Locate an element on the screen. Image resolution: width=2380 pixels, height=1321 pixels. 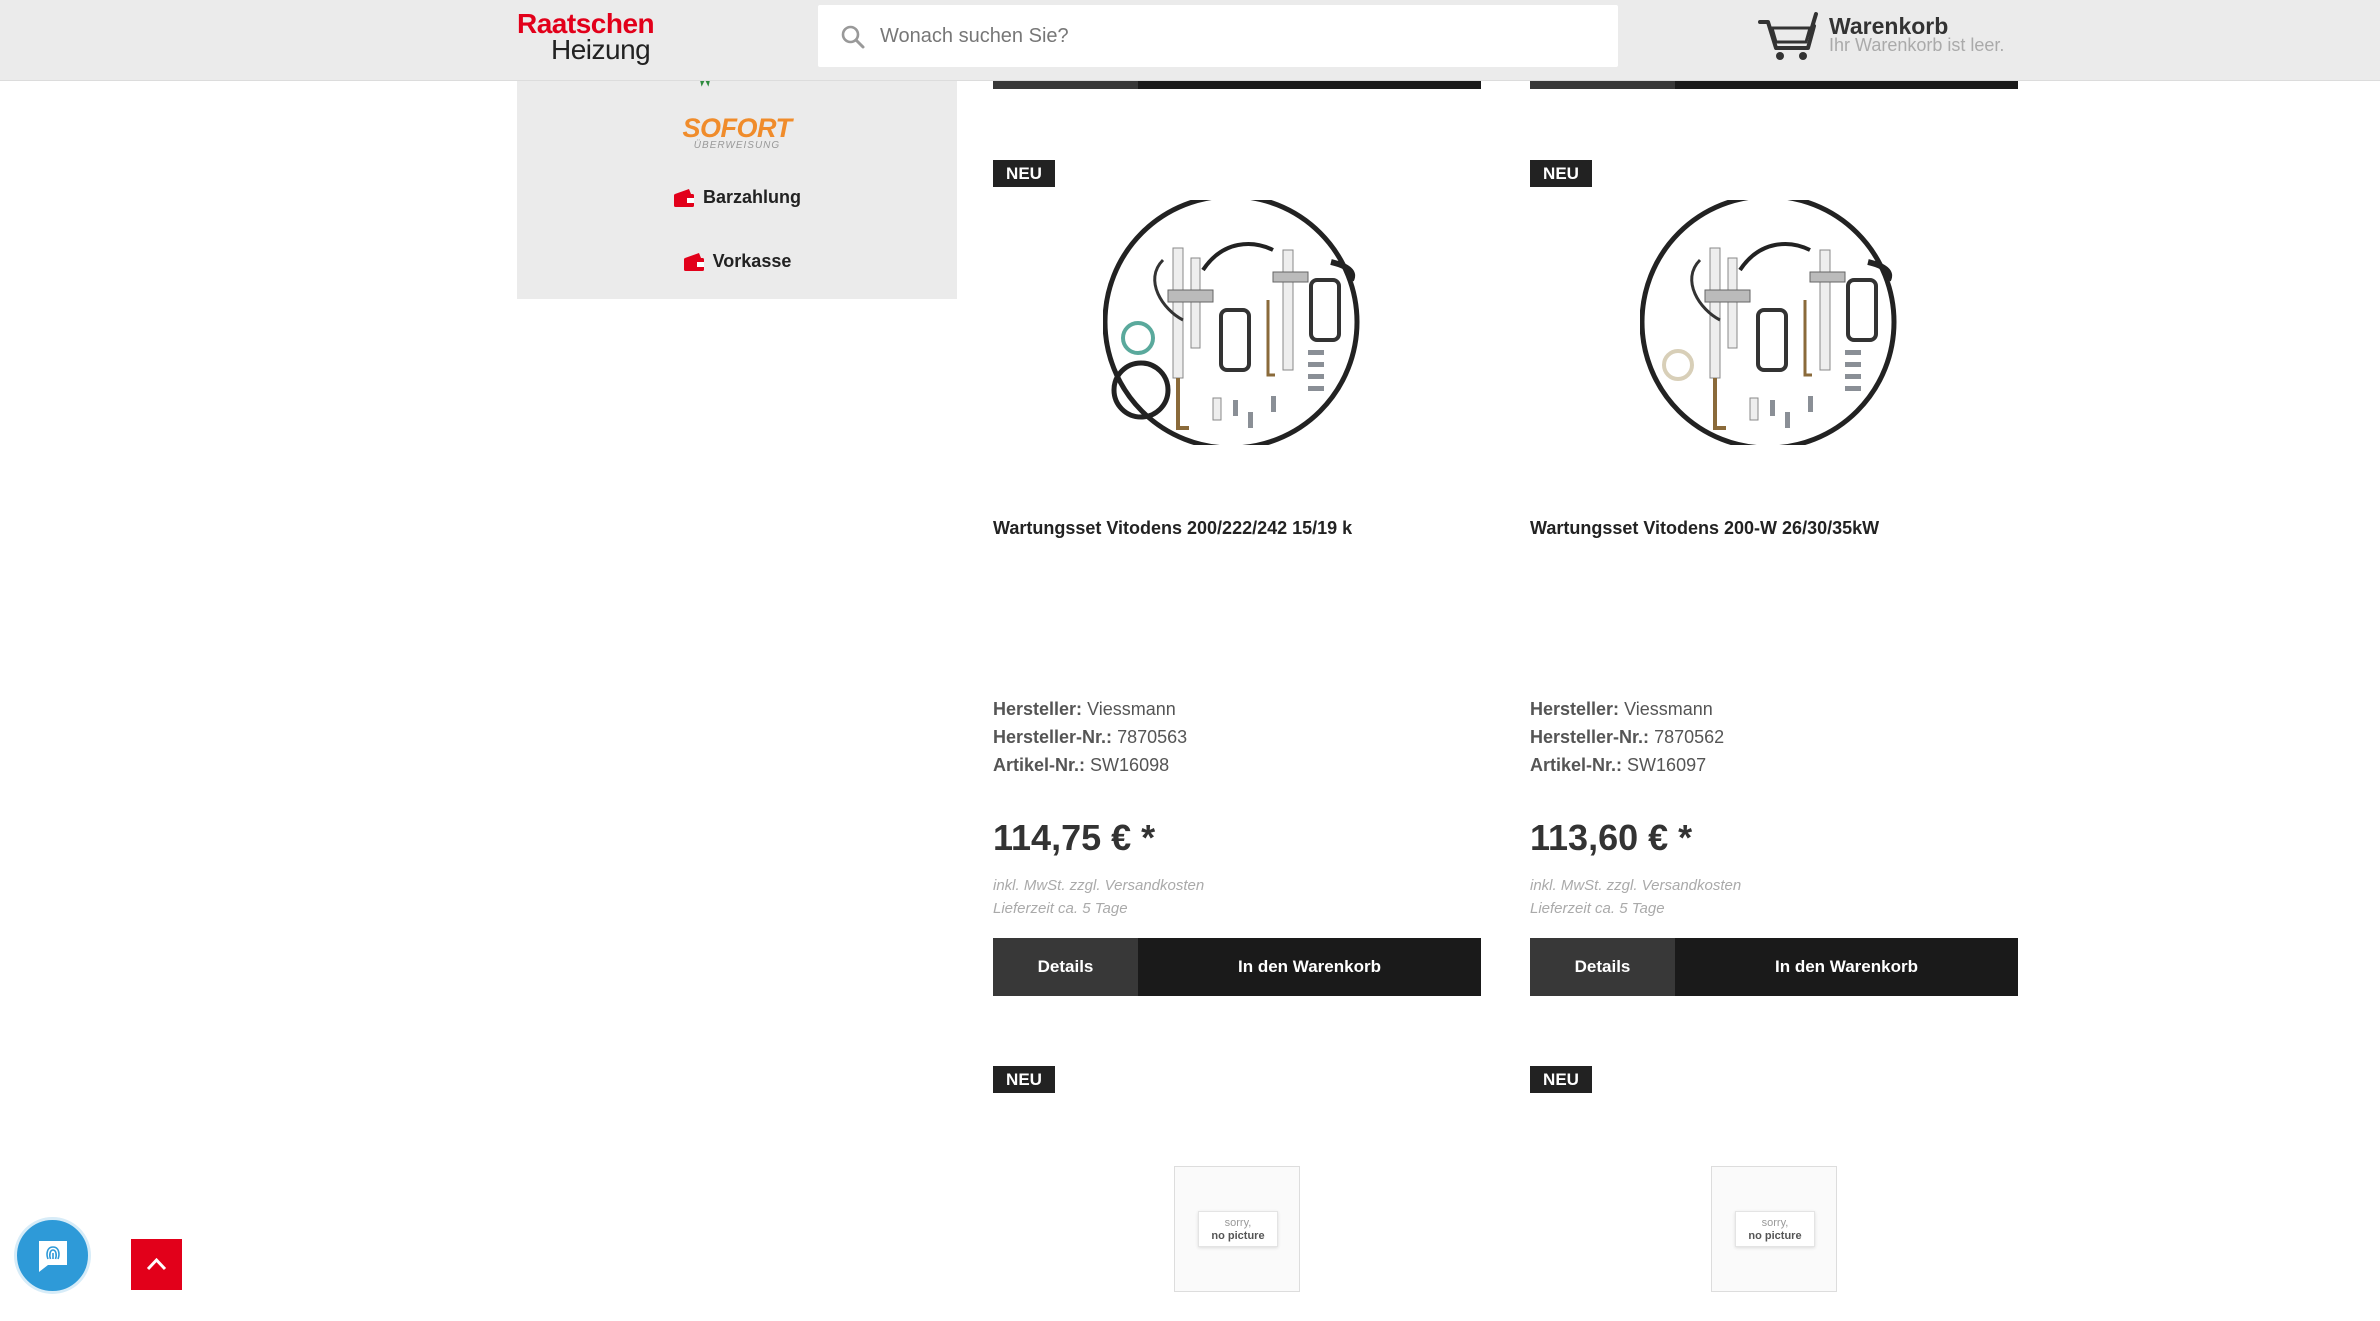
mpn-value: 7870562 is located at coordinates (1689, 737).